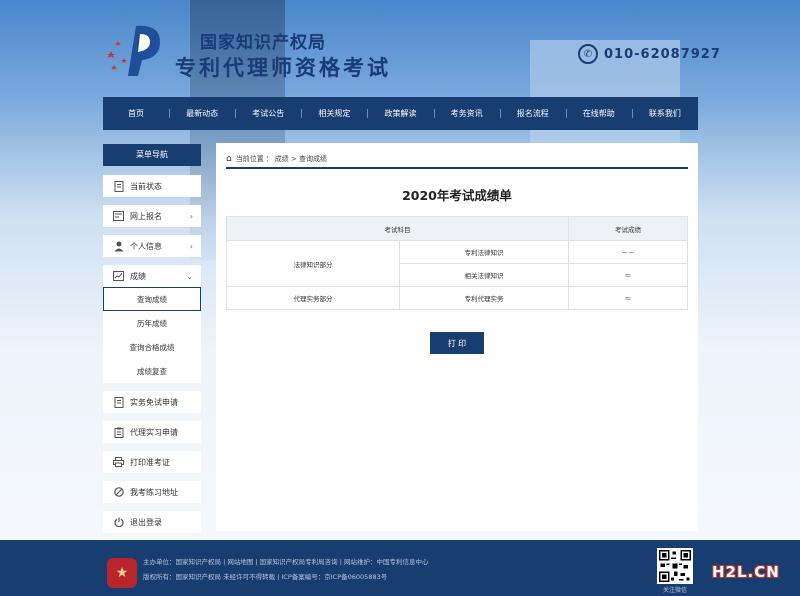 This screenshot has height=596, width=800. What do you see at coordinates (146, 522) in the screenshot?
I see `sidebar-item-label: 退出登录` at bounding box center [146, 522].